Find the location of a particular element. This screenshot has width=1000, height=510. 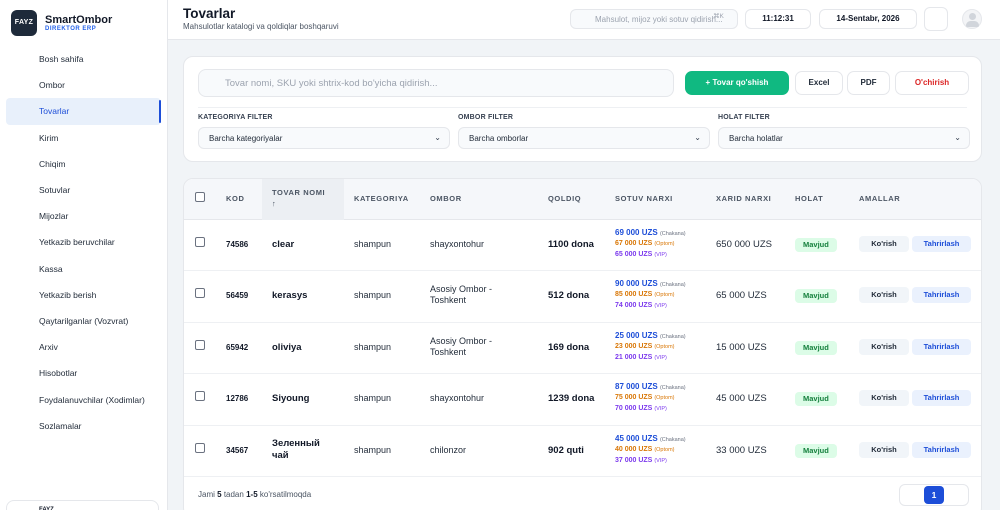

column-name: TOVAR NOMI is located at coordinates (298, 192).